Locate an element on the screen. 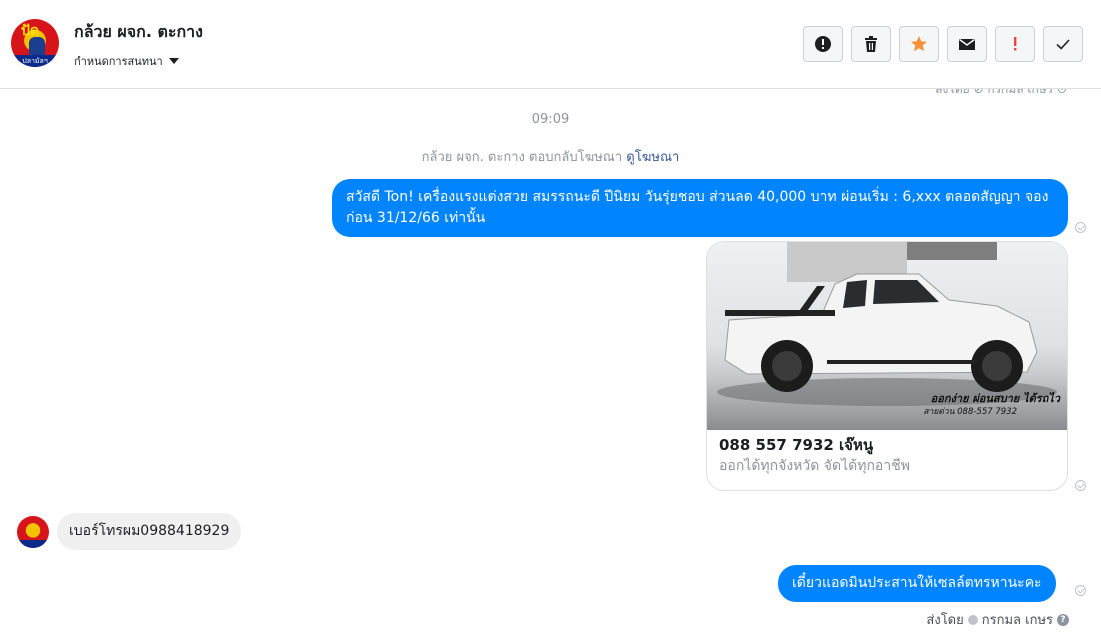 This screenshot has width=1101, height=643. page-avatar: ปัด ปลามัลฯ is located at coordinates (35, 43).